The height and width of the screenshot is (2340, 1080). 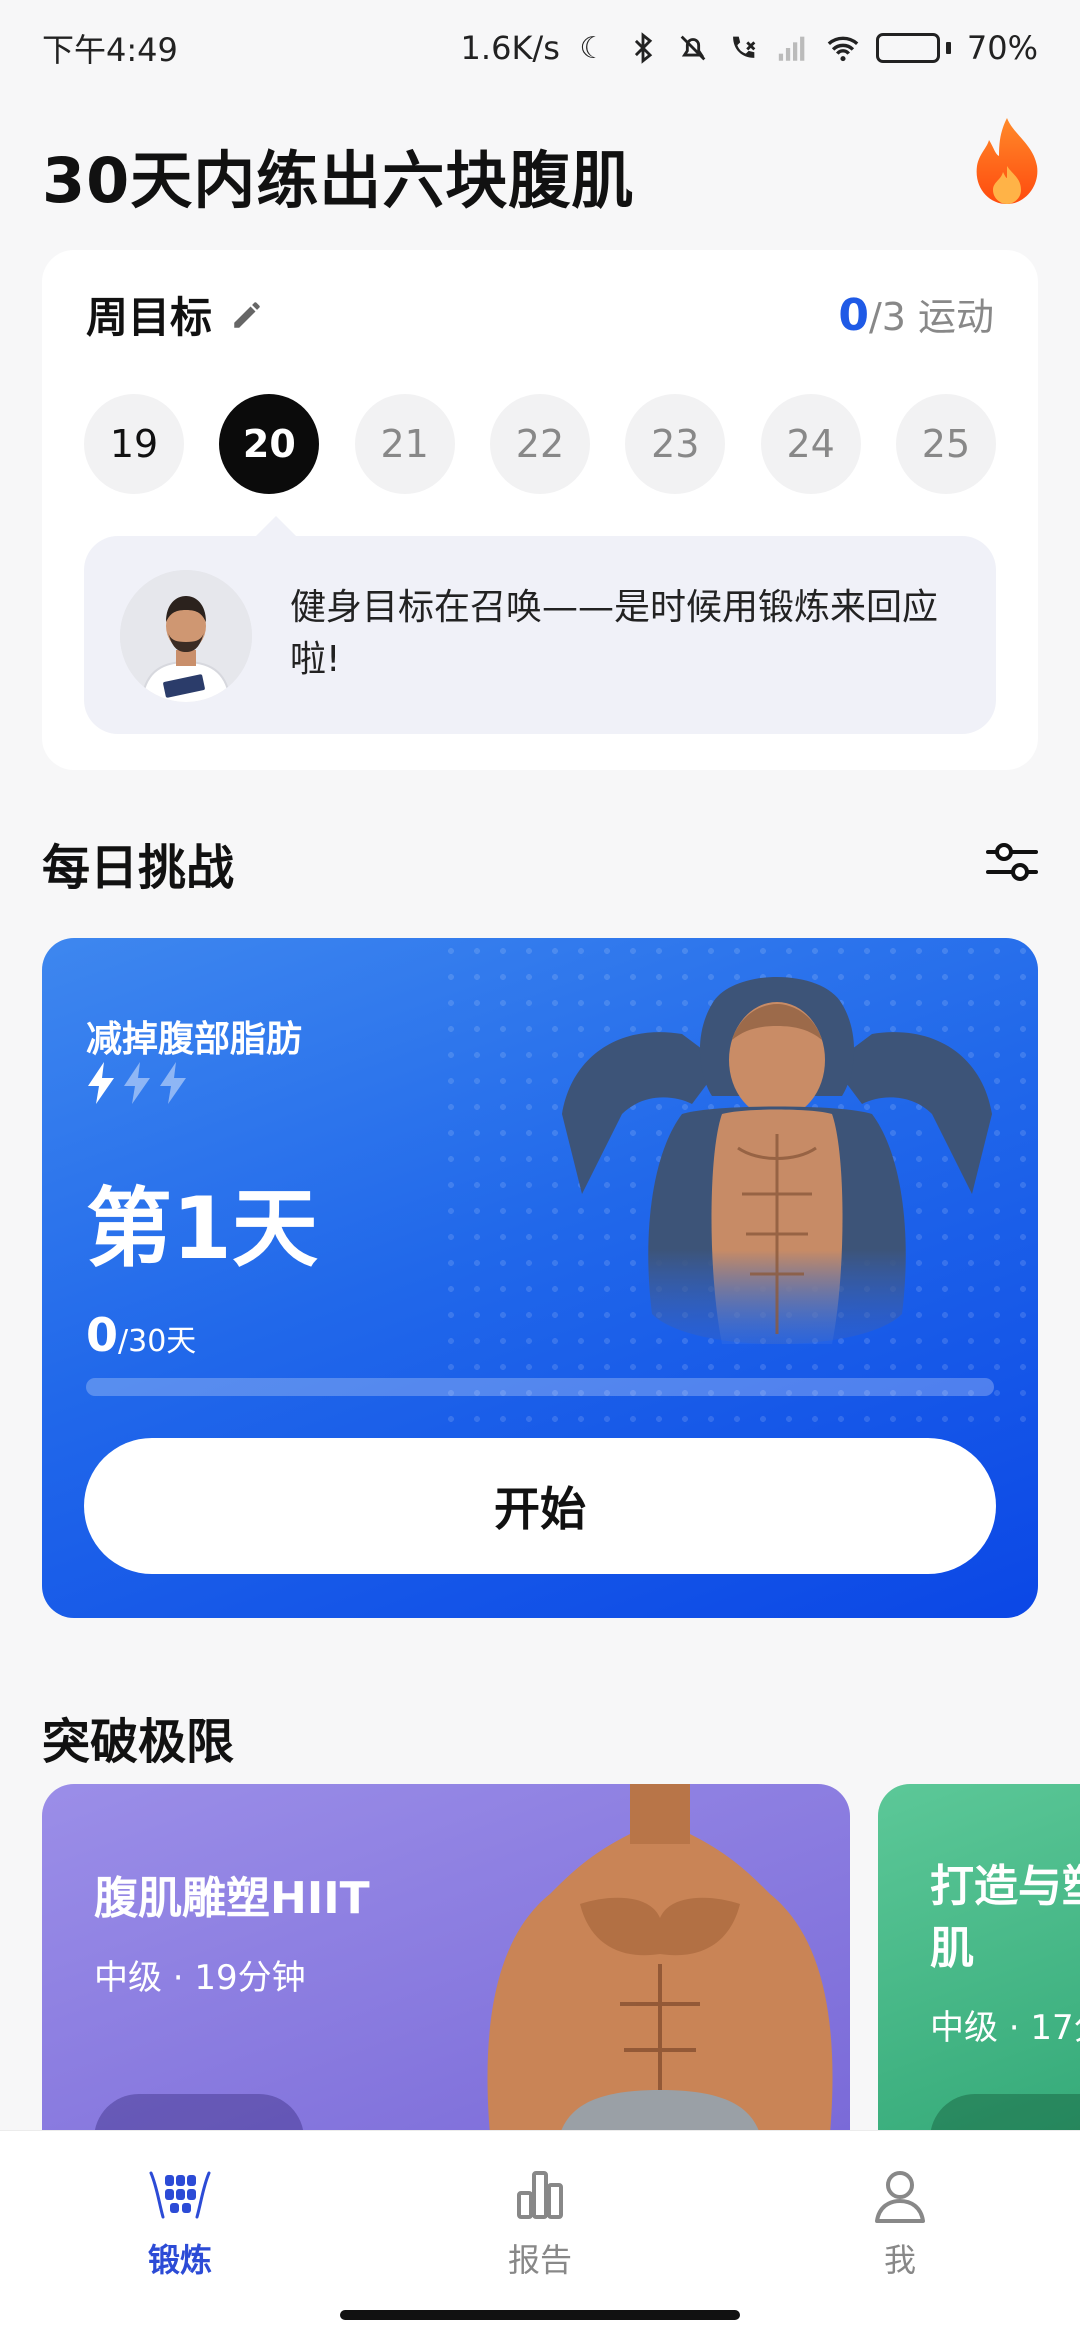 What do you see at coordinates (693, 48) in the screenshot?
I see `mute-icon` at bounding box center [693, 48].